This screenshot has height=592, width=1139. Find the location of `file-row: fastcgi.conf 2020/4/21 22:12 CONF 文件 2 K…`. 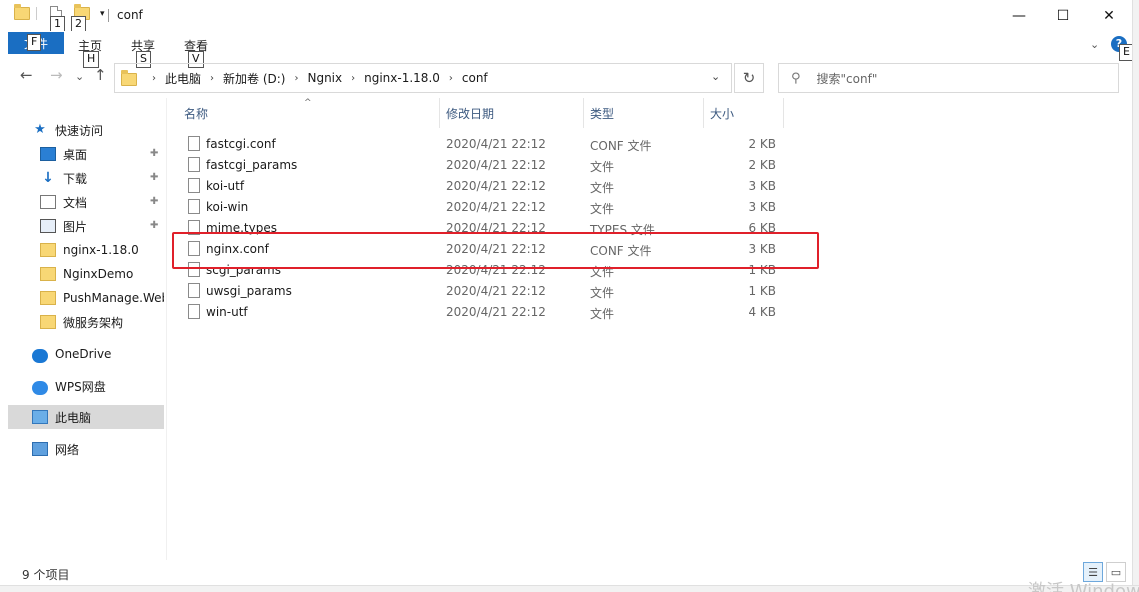

file-row: fastcgi.conf 2020/4/21 22:12 CONF 文件 2 K… is located at coordinates (480, 144).